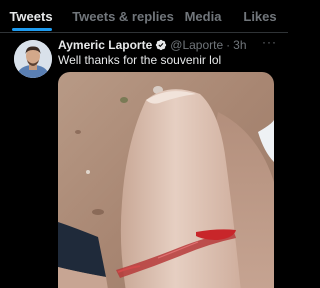 The height and width of the screenshot is (288, 320). Describe the element at coordinates (140, 60) in the screenshot. I see `tweet-text: Well thanks for the souvenir lol` at that location.